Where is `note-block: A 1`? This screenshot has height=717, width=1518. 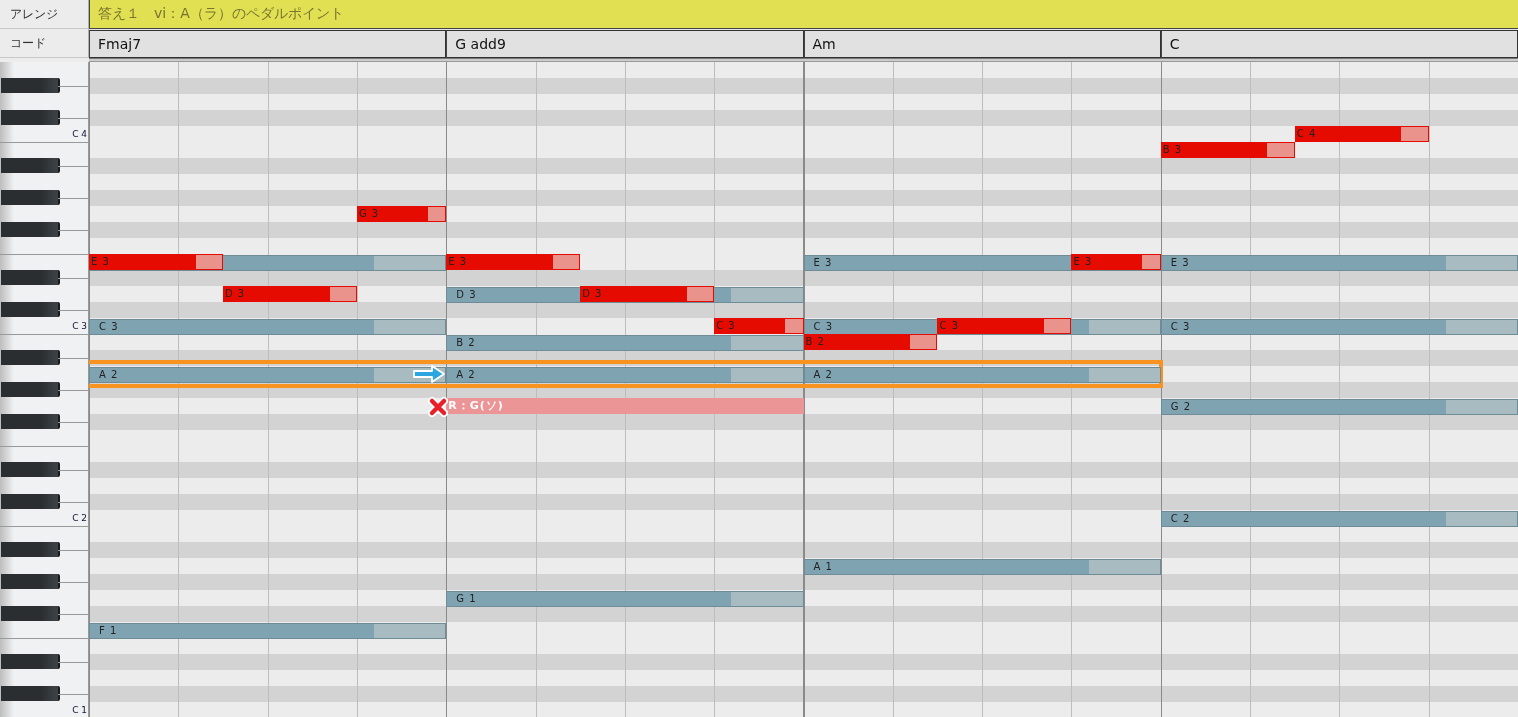 note-block: A 1 is located at coordinates (982, 567).